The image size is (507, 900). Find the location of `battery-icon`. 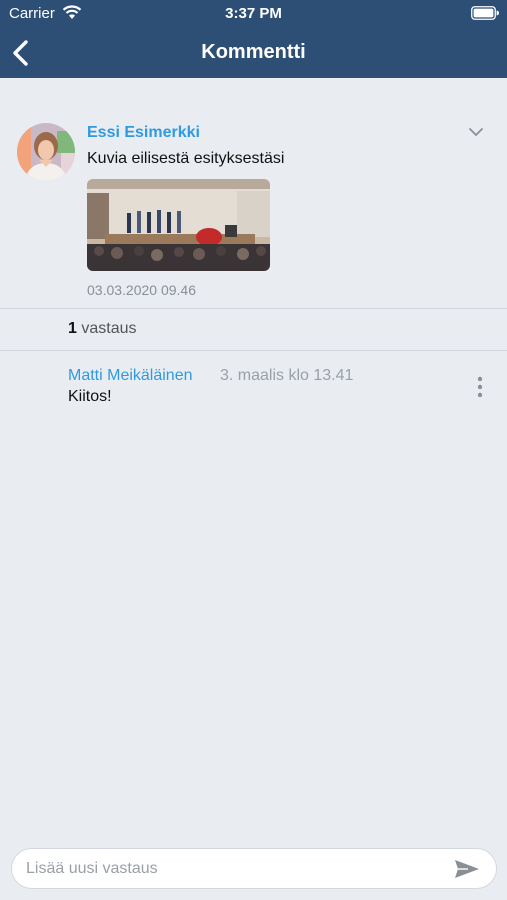

battery-icon is located at coordinates (485, 13).